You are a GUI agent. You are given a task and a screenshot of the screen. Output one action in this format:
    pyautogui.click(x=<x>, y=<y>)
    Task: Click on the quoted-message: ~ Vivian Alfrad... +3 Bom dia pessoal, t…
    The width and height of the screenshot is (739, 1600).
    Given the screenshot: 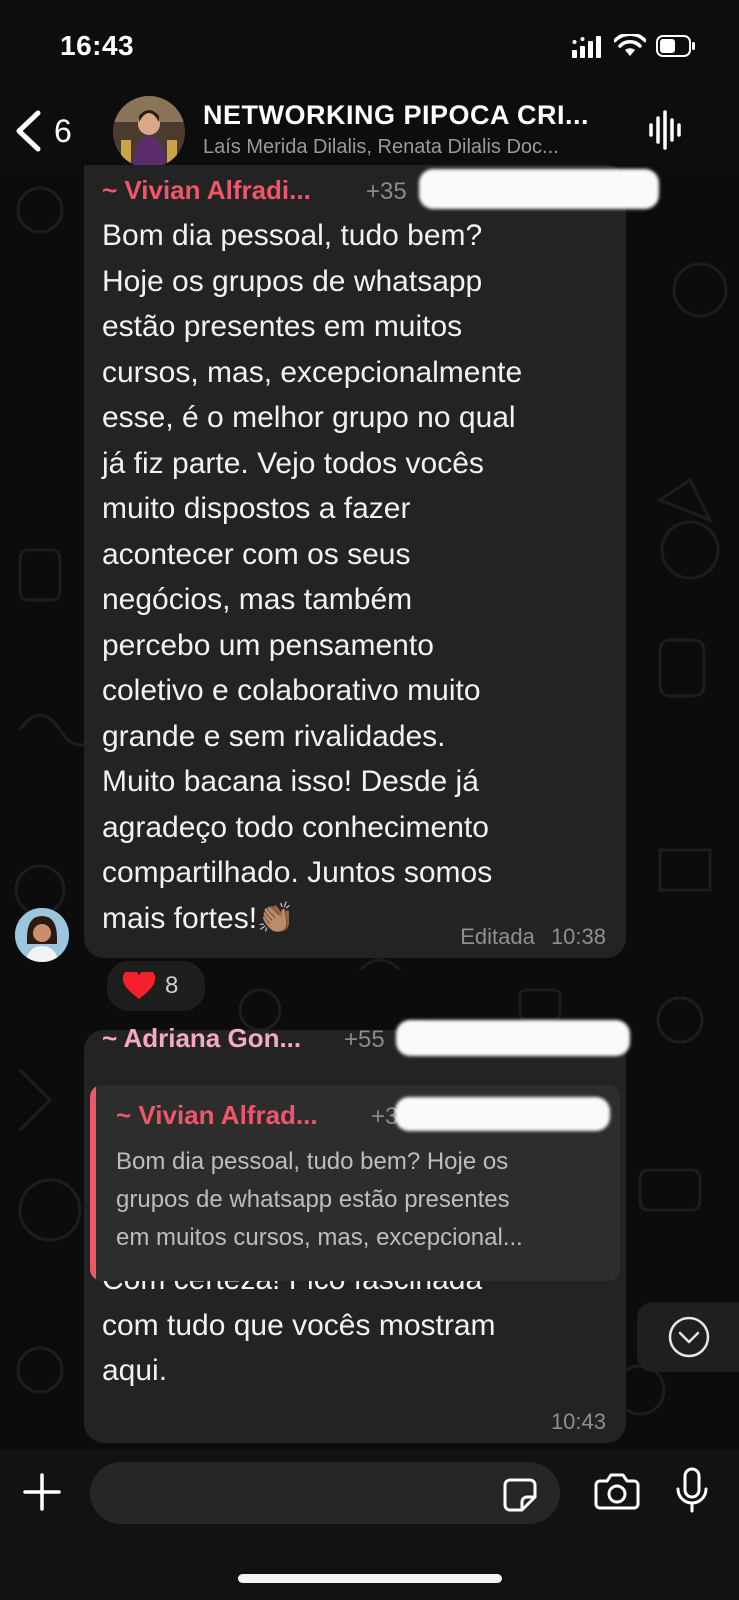 What is the action you would take?
    pyautogui.click(x=355, y=1183)
    